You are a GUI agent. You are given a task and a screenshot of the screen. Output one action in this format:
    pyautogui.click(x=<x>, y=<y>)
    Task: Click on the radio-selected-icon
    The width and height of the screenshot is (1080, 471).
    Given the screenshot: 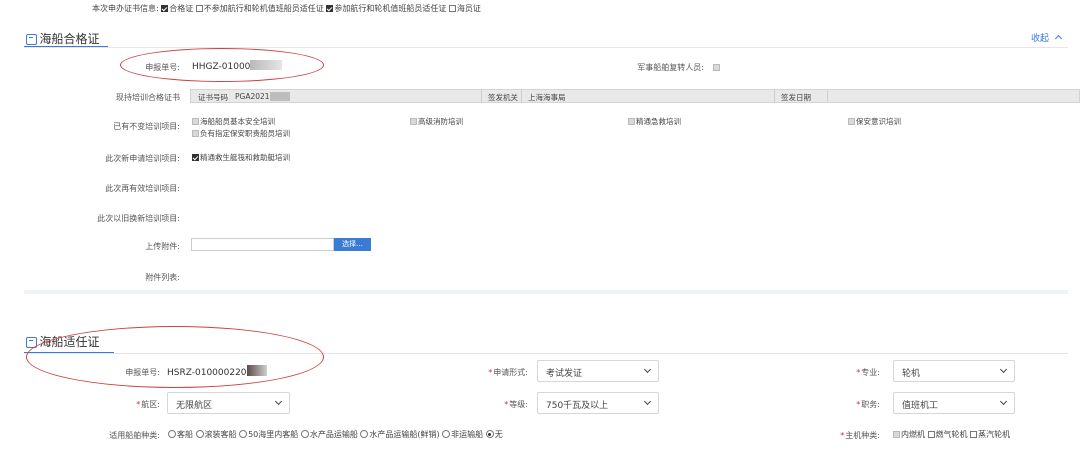 What is the action you would take?
    pyautogui.click(x=489, y=434)
    